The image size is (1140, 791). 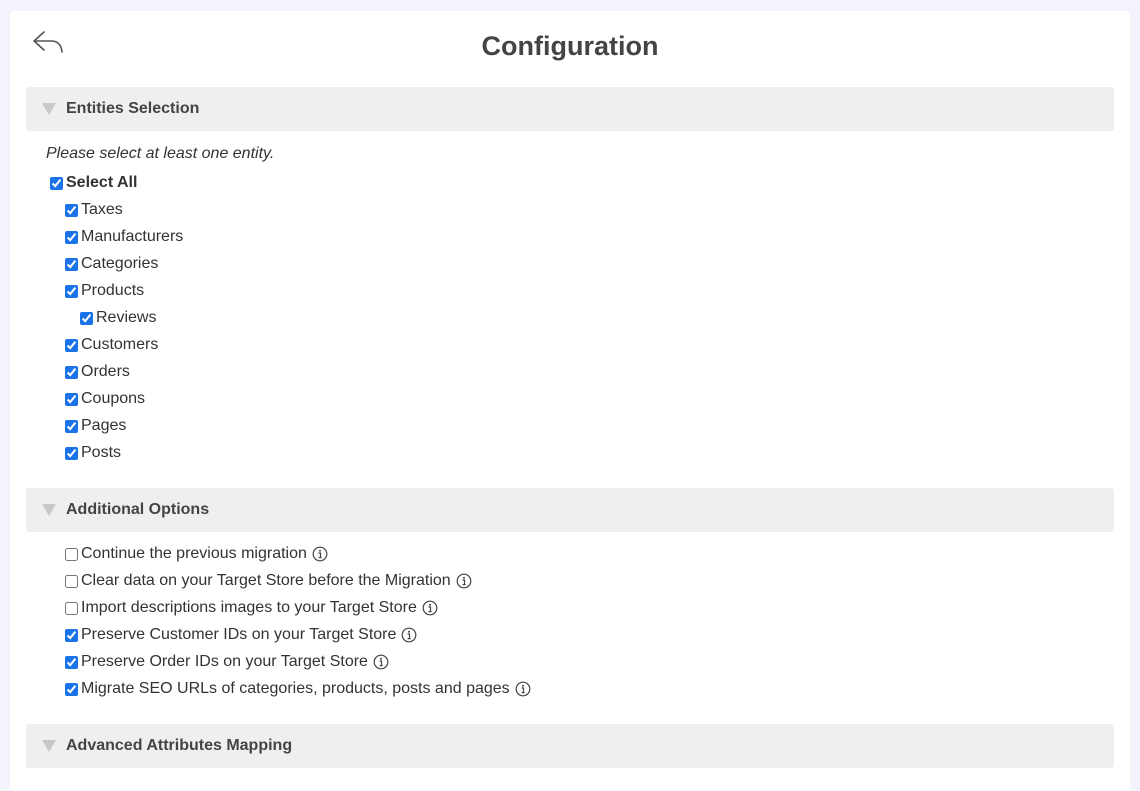 I want to click on option-preserve-order-ids: Preserve Order IDs on your Target Store, so click(x=227, y=662).